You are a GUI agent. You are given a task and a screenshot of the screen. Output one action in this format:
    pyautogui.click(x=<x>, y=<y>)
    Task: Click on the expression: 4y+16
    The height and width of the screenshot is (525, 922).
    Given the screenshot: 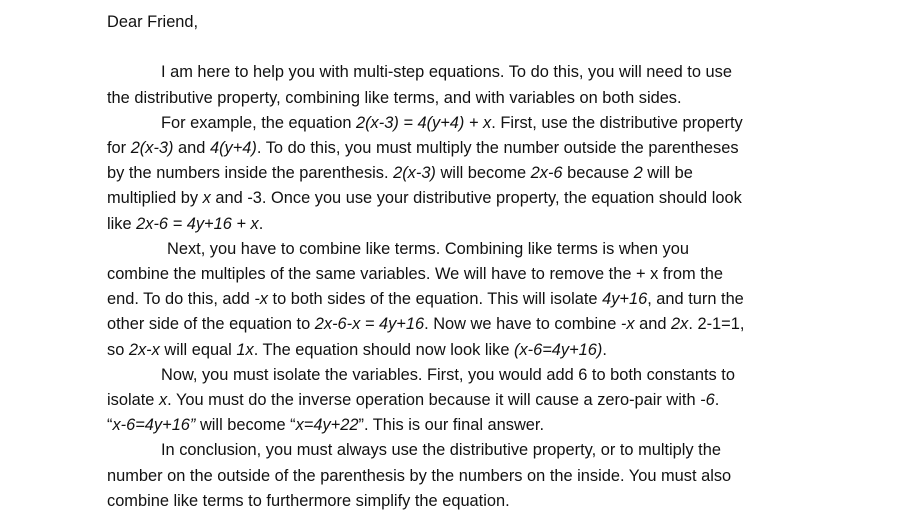 What is the action you would take?
    pyautogui.click(x=625, y=299)
    